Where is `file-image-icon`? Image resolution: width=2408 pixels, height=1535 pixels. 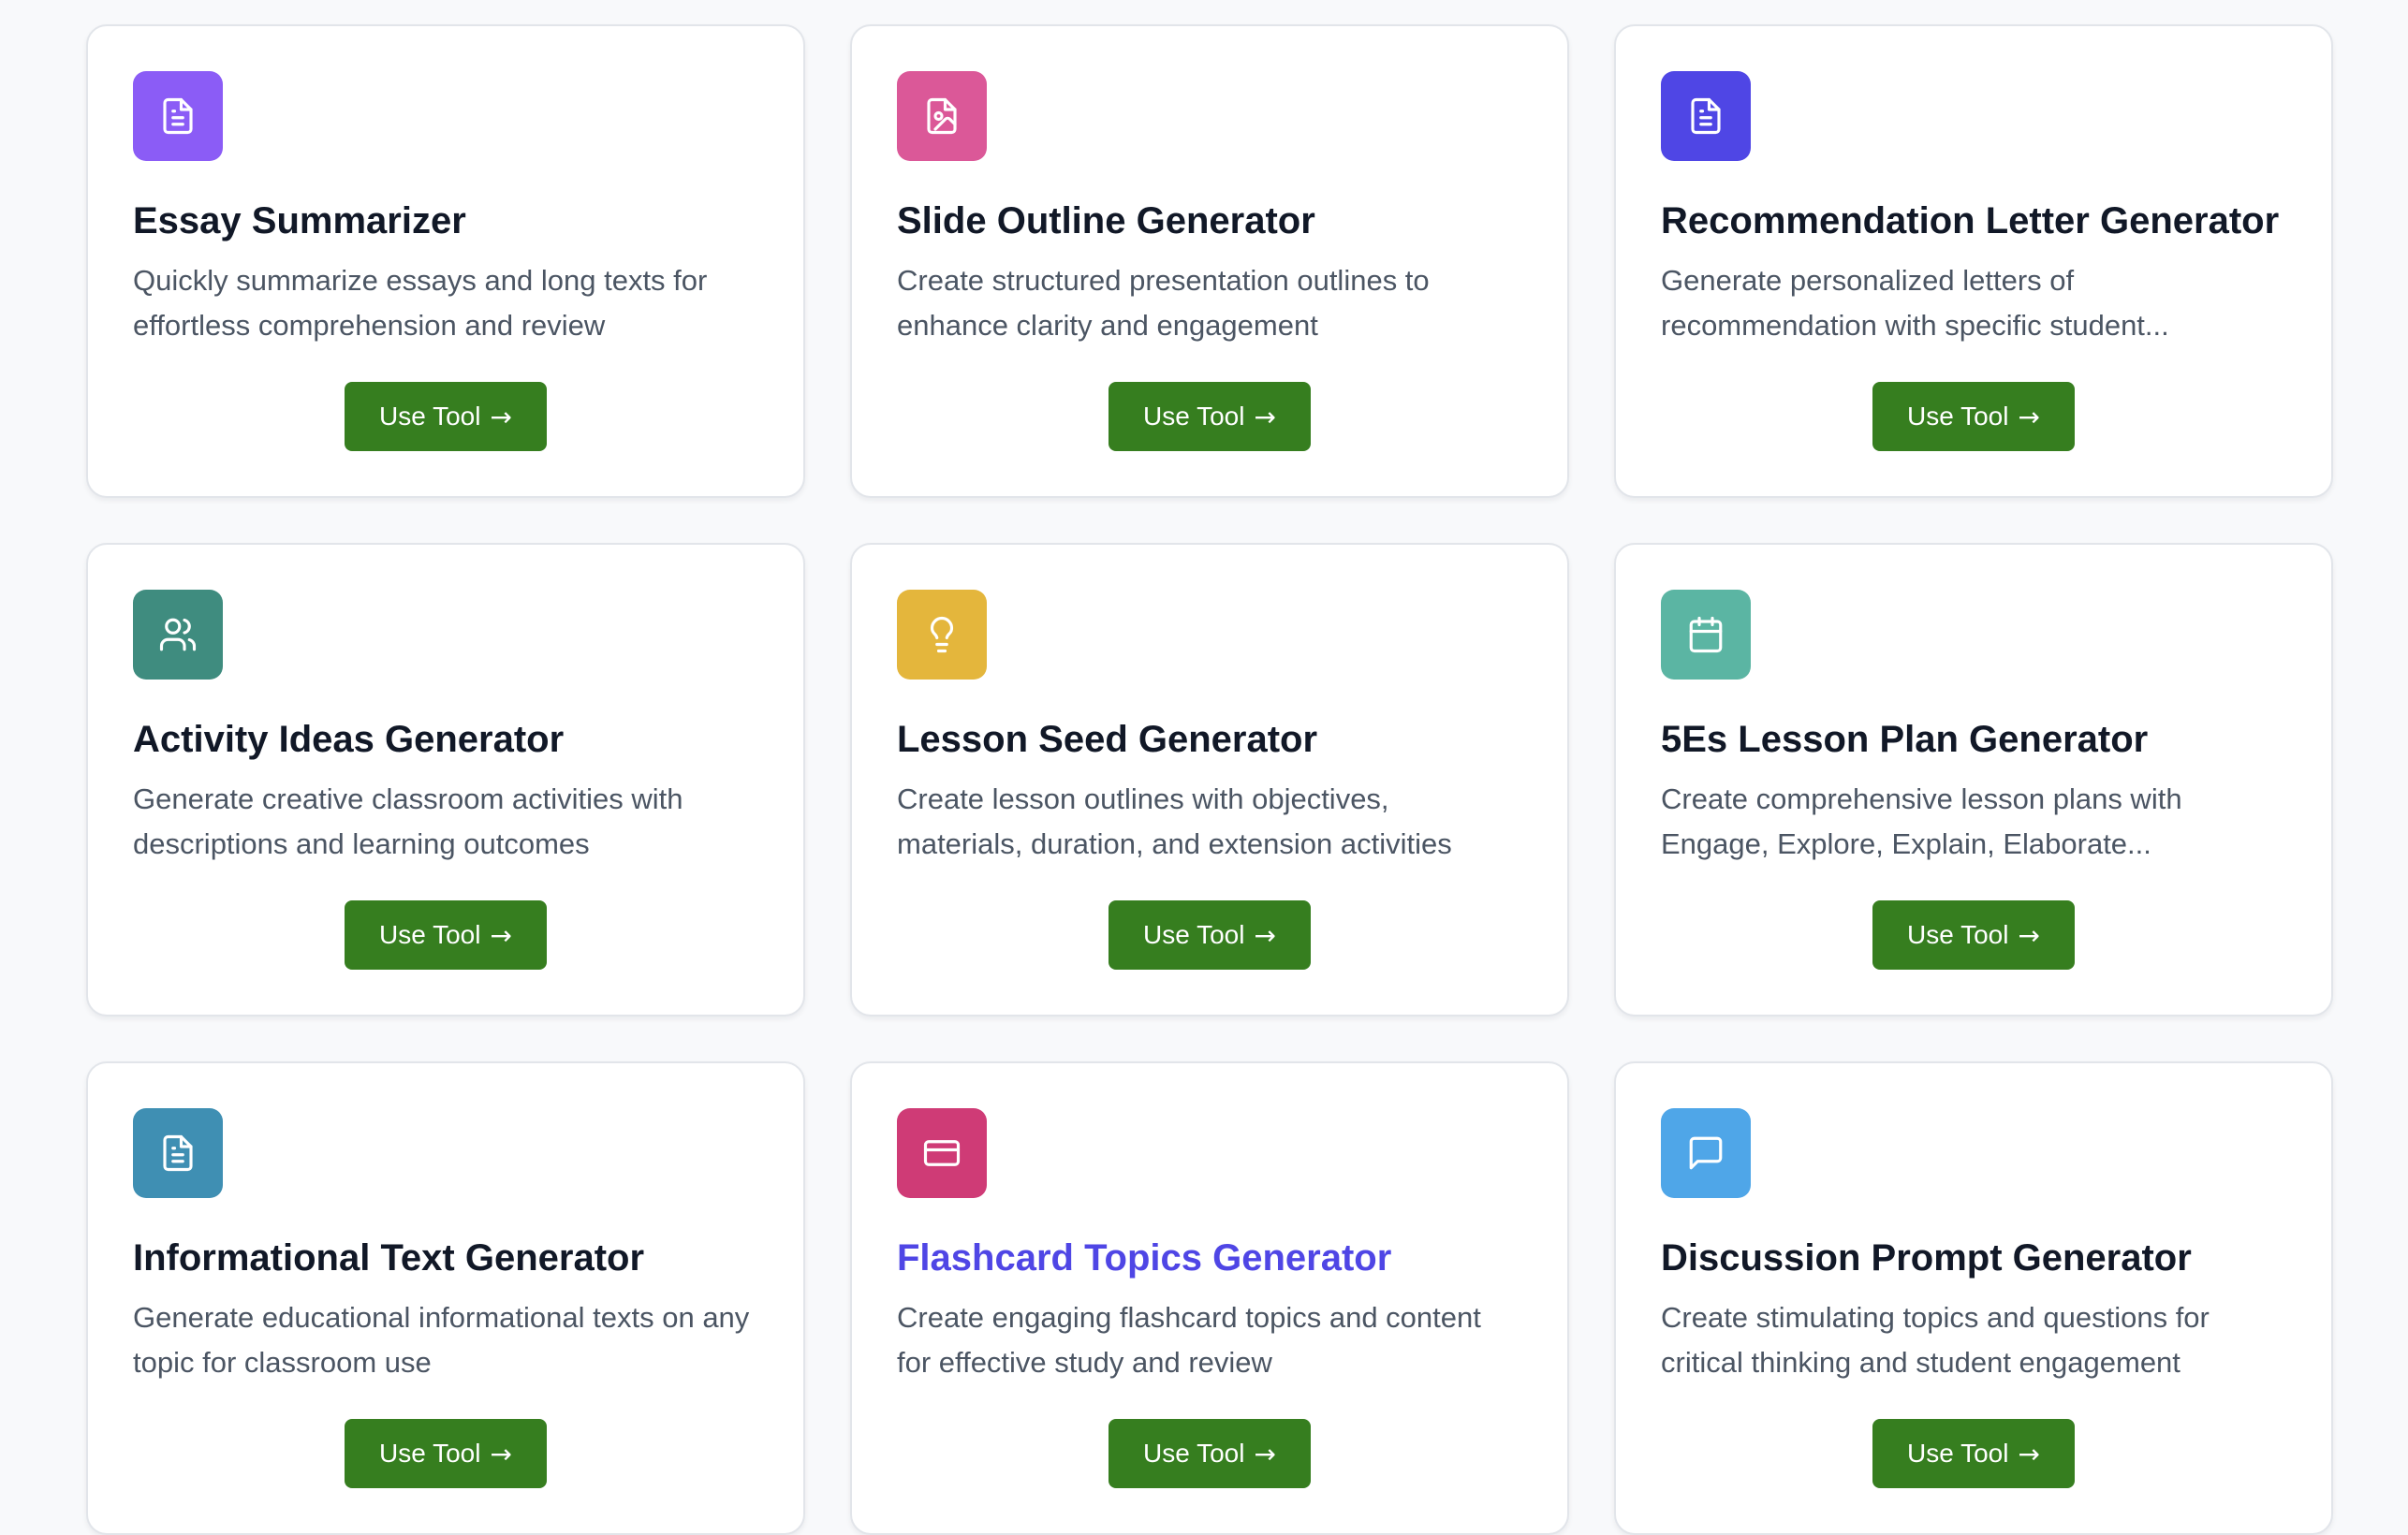
file-image-icon is located at coordinates (942, 116).